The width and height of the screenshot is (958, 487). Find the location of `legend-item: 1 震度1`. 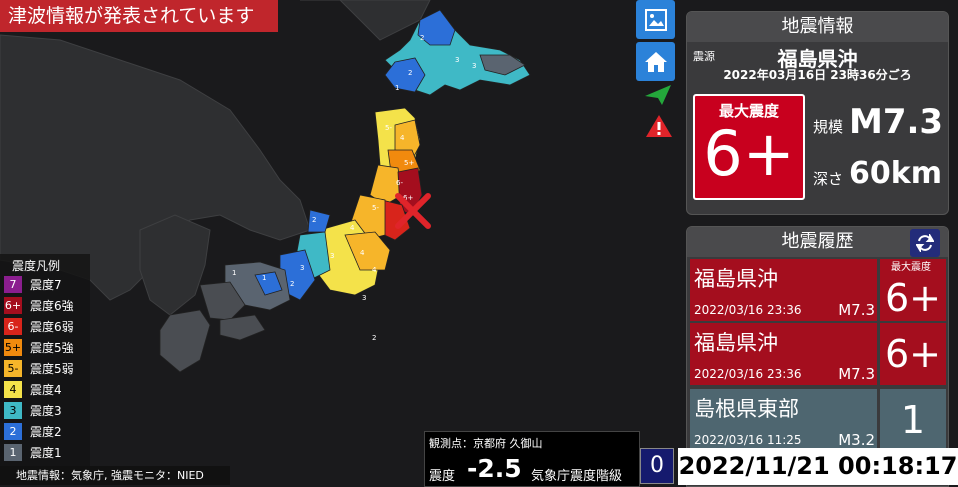

legend-item: 1 震度1 is located at coordinates (45, 452).